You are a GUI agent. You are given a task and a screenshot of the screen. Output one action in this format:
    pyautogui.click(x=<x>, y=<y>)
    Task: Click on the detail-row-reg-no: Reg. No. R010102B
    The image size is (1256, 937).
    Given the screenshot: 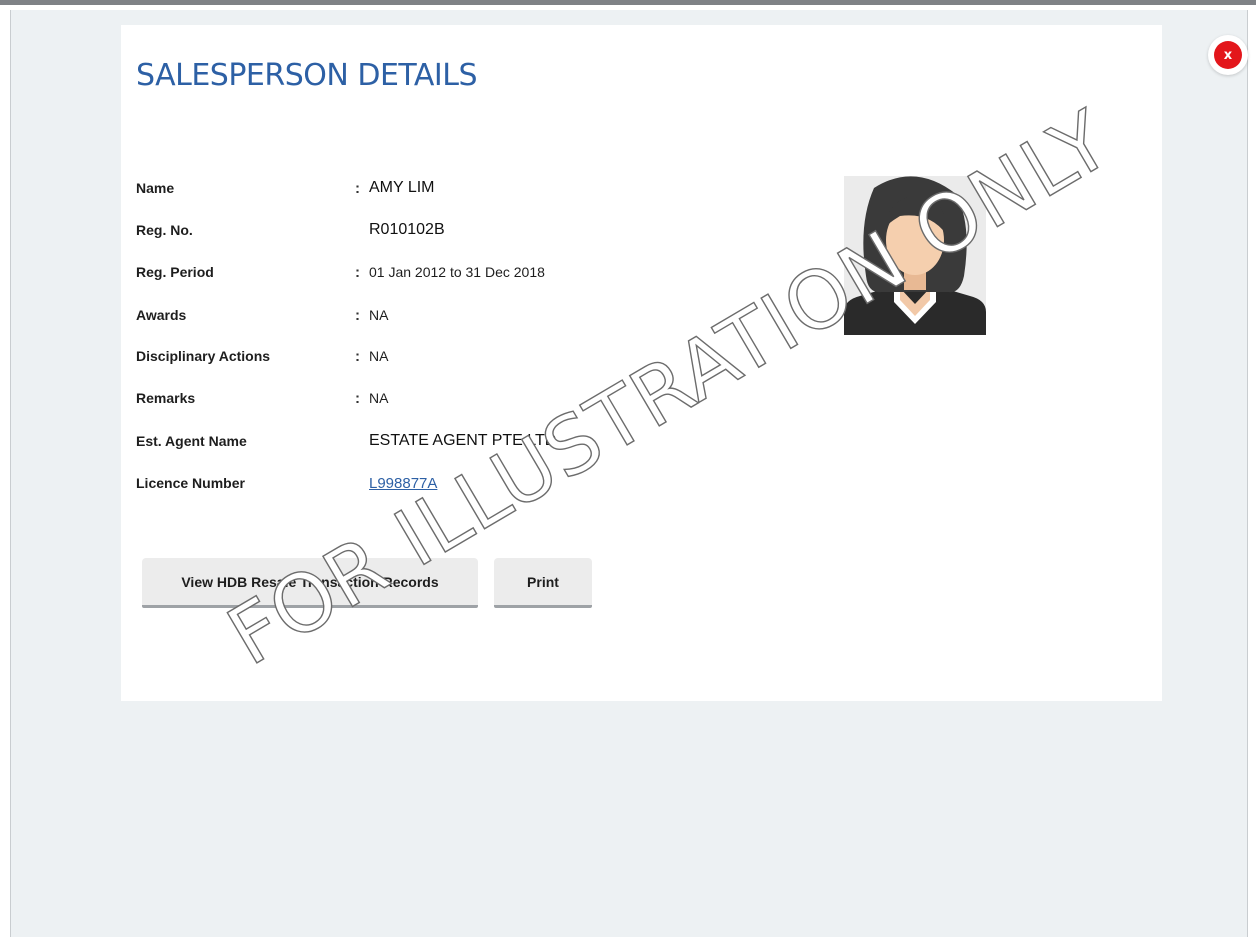 What is the action you would take?
    pyautogui.click(x=416, y=230)
    